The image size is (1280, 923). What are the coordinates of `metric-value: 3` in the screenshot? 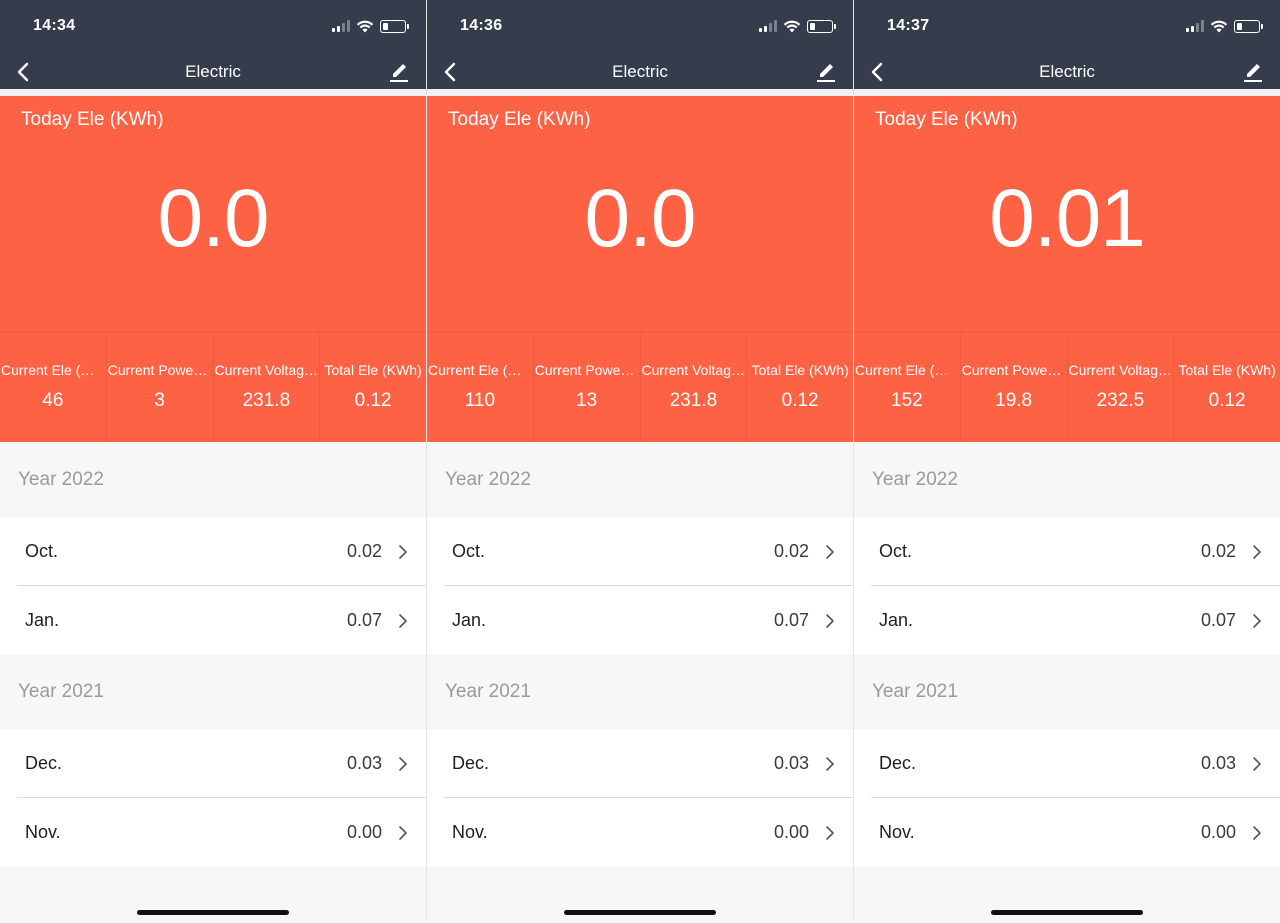 It's located at (159, 400).